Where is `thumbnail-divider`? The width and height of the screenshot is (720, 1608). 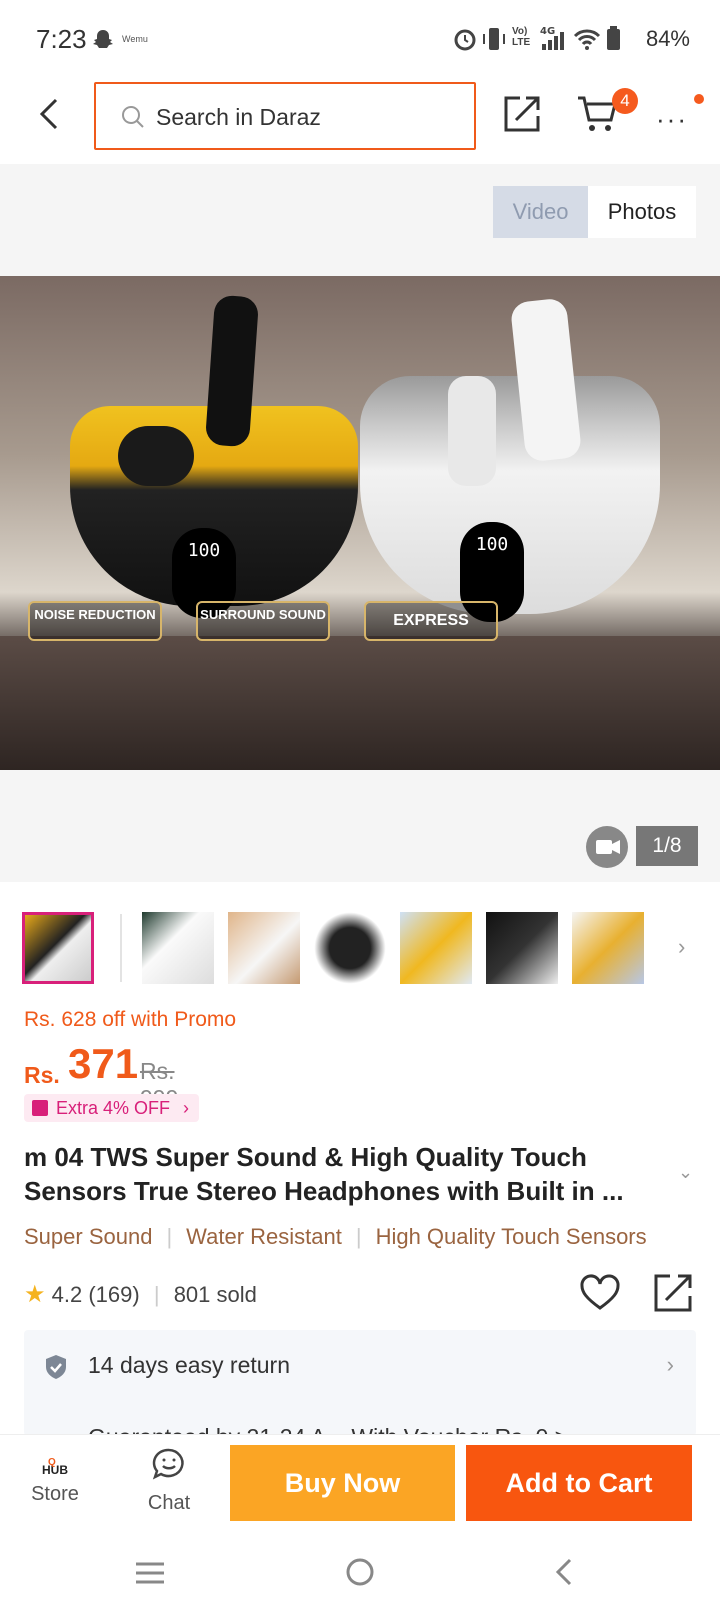
thumbnail-divider is located at coordinates (121, 948).